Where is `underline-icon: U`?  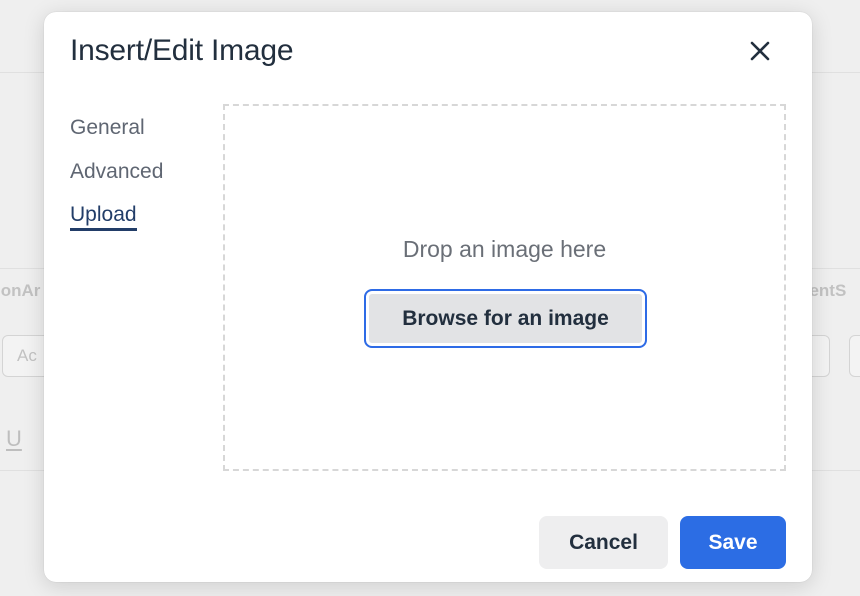
underline-icon: U is located at coordinates (14, 438).